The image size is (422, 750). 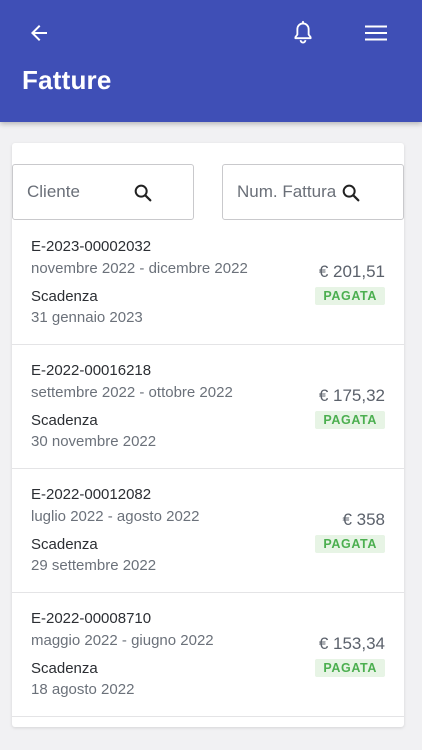 What do you see at coordinates (292, 192) in the screenshot?
I see `invoice-number-search-input` at bounding box center [292, 192].